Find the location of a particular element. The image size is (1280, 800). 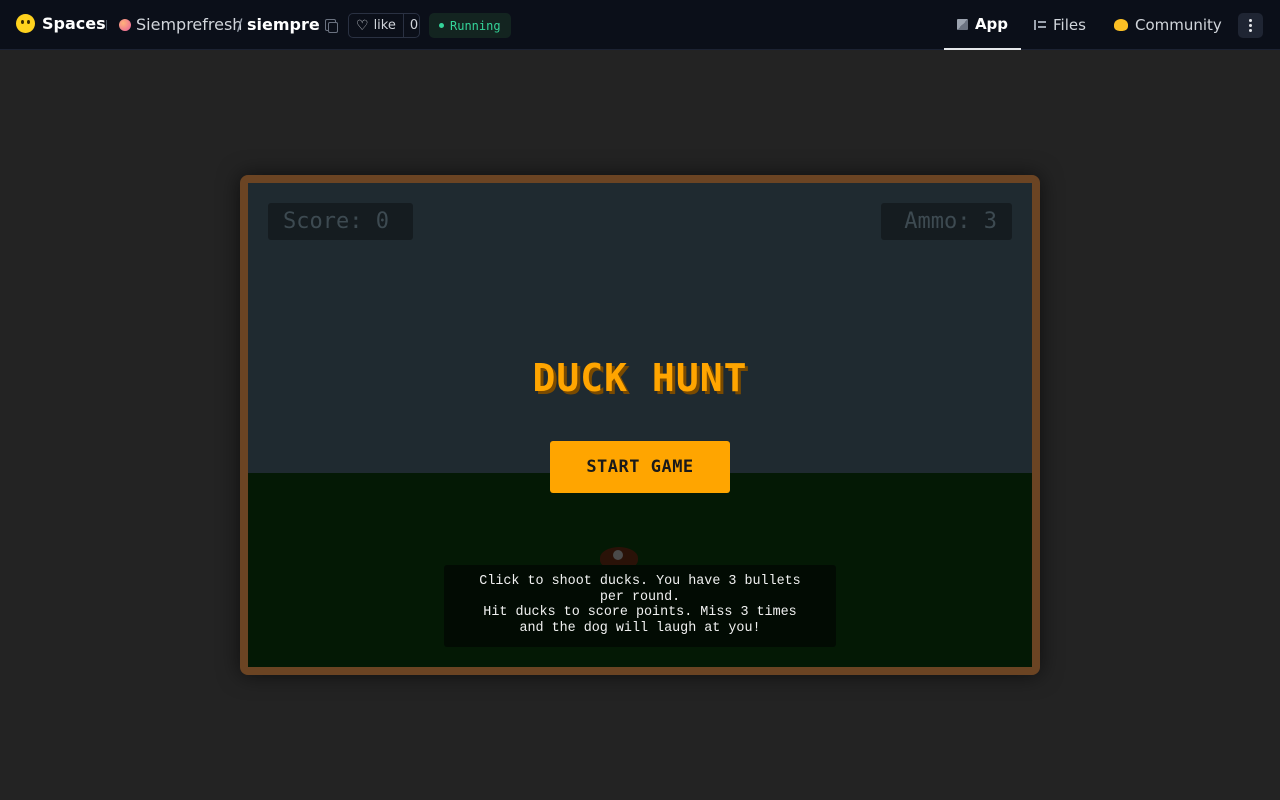

copy-icon is located at coordinates (331, 26).